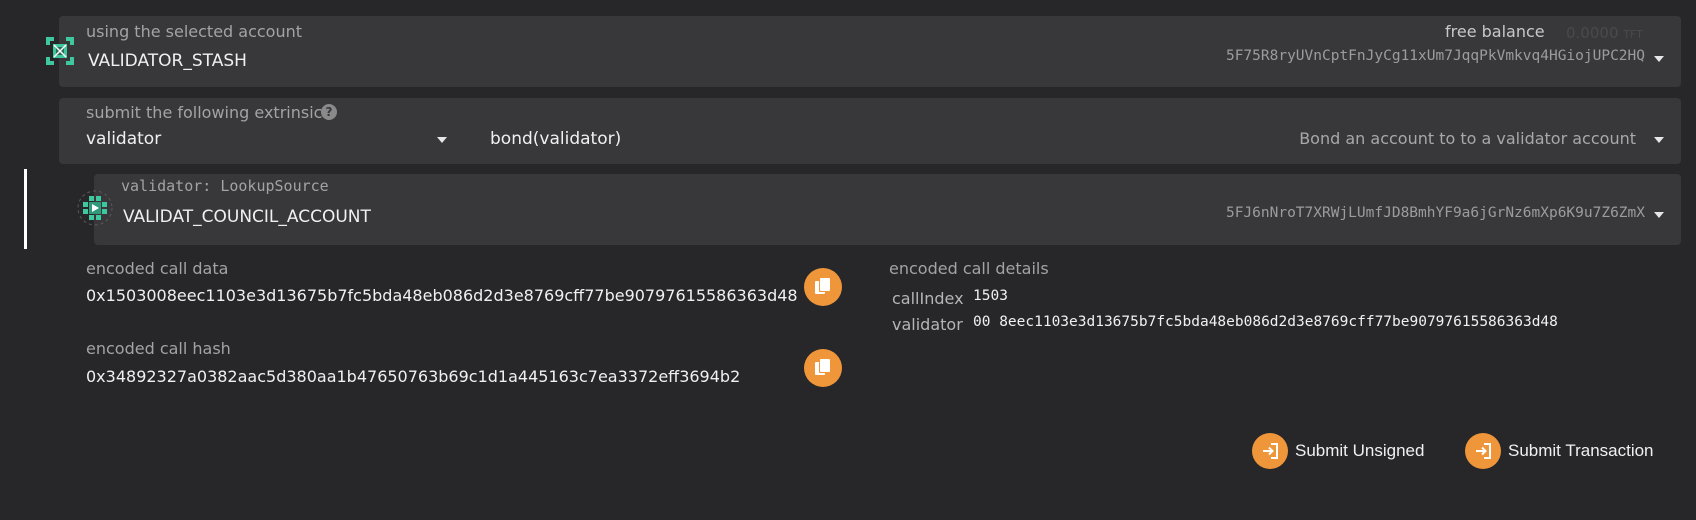 The height and width of the screenshot is (520, 1696). I want to click on submit-transaction-button: Submit Transaction, so click(1559, 451).